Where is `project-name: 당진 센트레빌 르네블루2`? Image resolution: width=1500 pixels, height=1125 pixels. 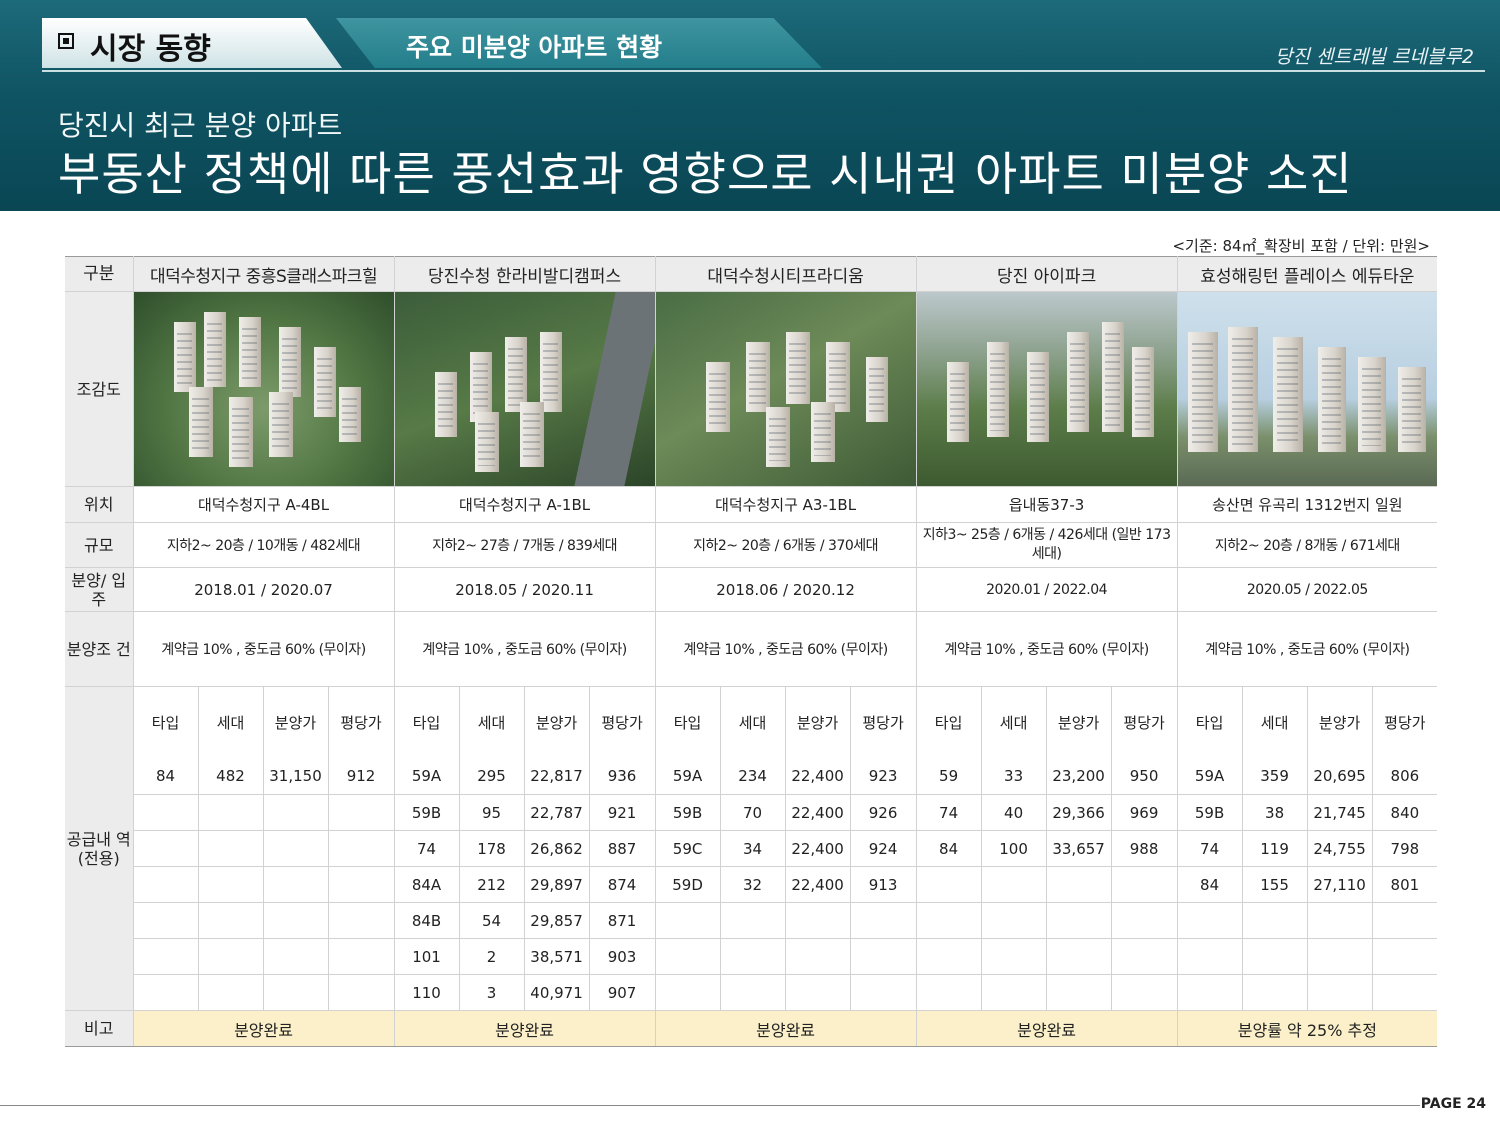
project-name: 당진 센트레빌 르네블루2 is located at coordinates (1374, 57).